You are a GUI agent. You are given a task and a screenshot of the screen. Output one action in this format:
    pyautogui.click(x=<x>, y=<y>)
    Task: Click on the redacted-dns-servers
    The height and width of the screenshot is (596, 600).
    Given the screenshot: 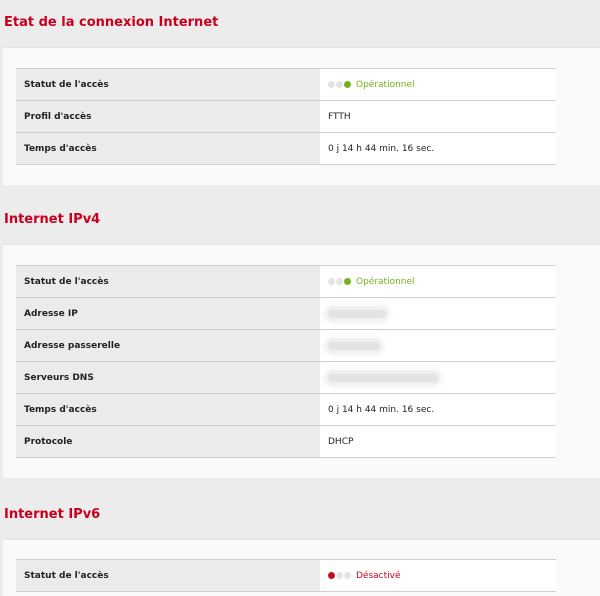 What is the action you would take?
    pyautogui.click(x=383, y=377)
    